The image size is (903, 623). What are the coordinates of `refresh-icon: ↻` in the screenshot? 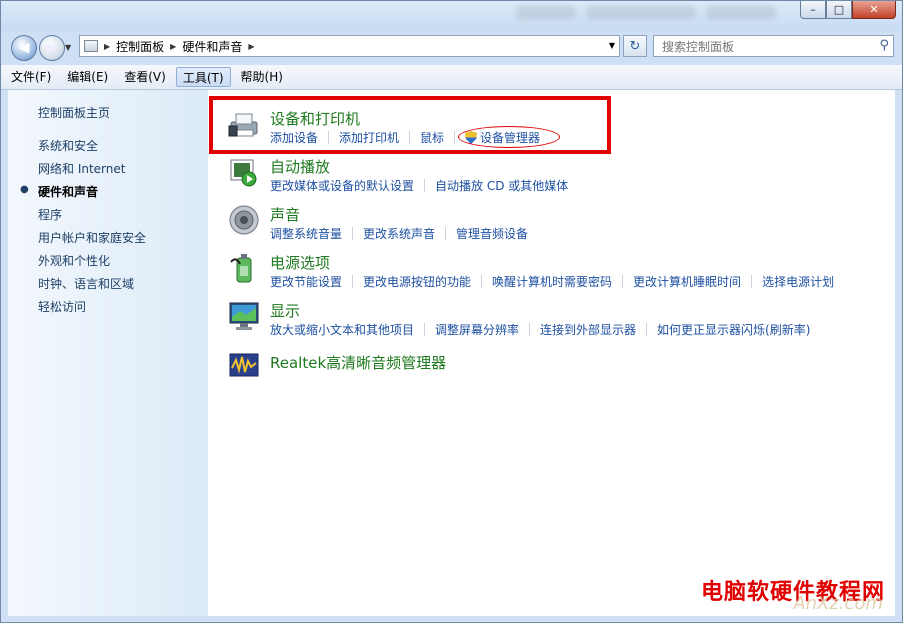 It's located at (635, 46).